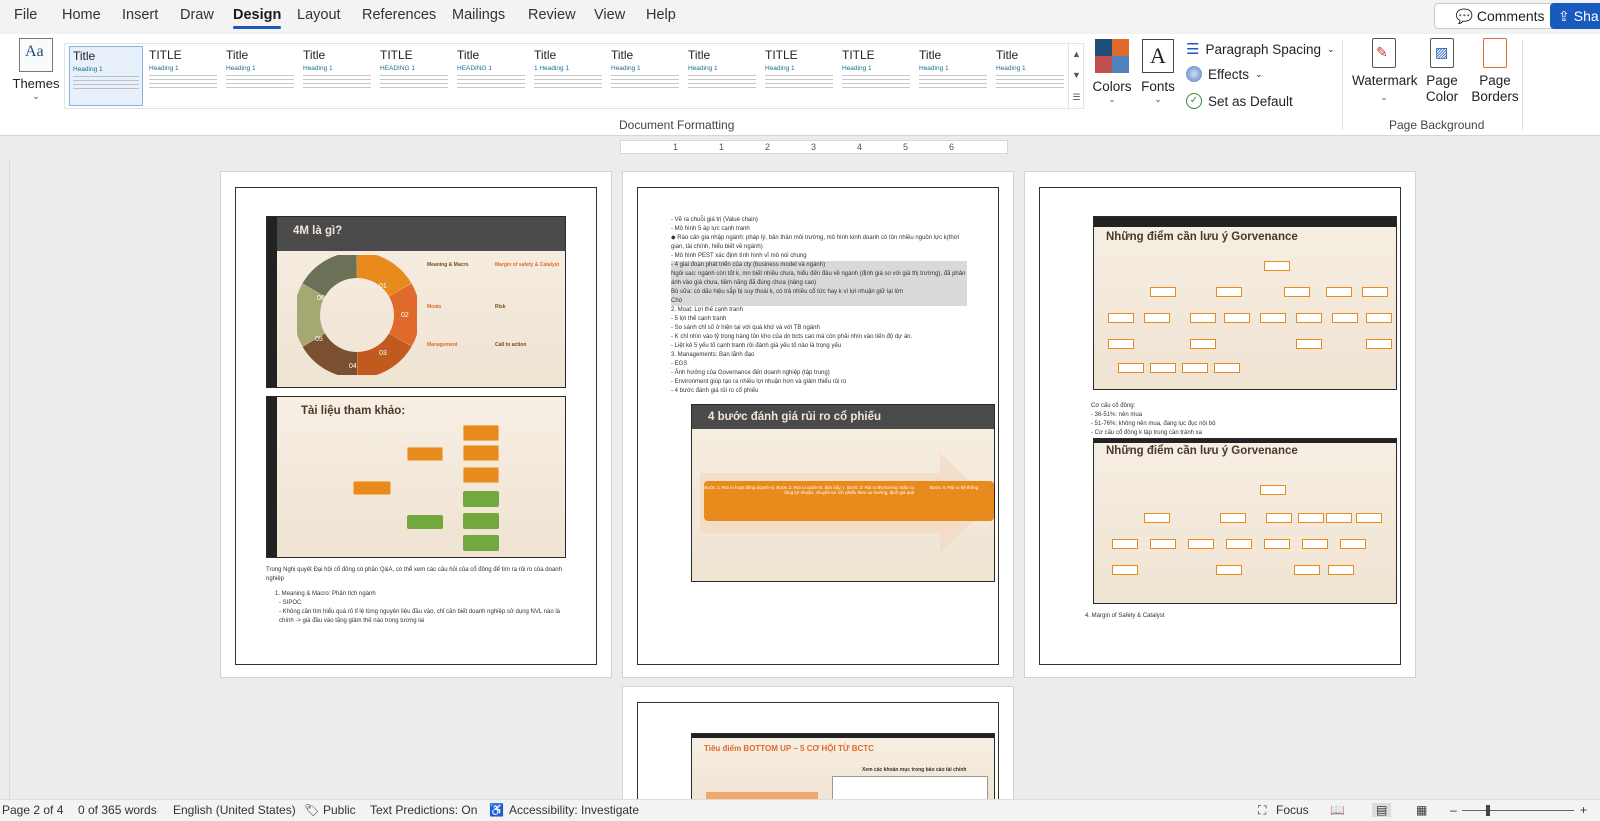 The height and width of the screenshot is (821, 1600). Describe the element at coordinates (1384, 53) in the screenshot. I see `watermark-icon: ✎` at that location.